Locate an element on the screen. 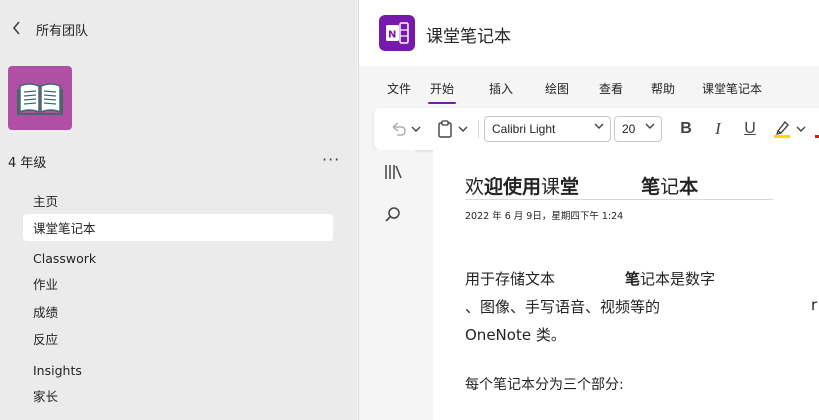 Image resolution: width=819 pixels, height=420 pixels. nav-item-grades: 成绩 is located at coordinates (178, 311).